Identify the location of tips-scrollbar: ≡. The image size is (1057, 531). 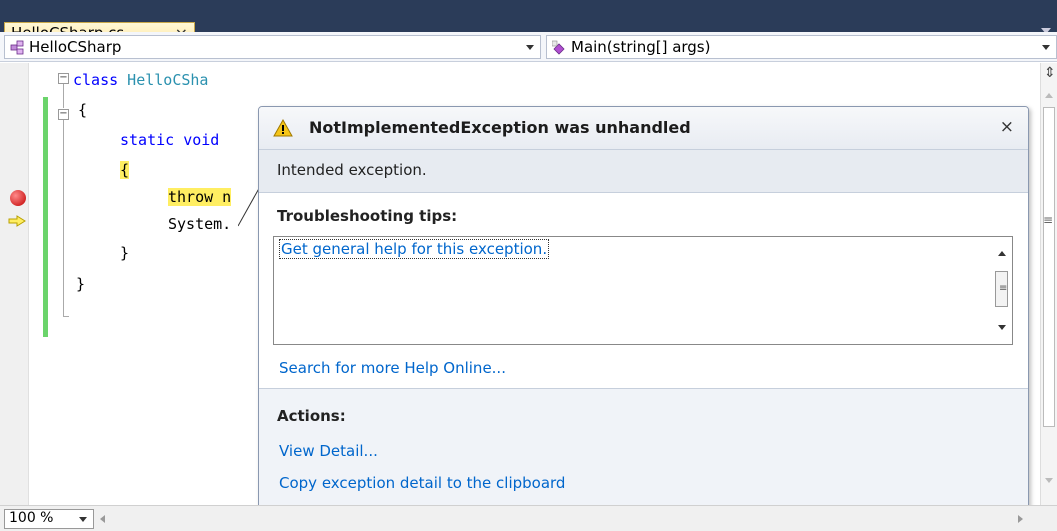
(1002, 290).